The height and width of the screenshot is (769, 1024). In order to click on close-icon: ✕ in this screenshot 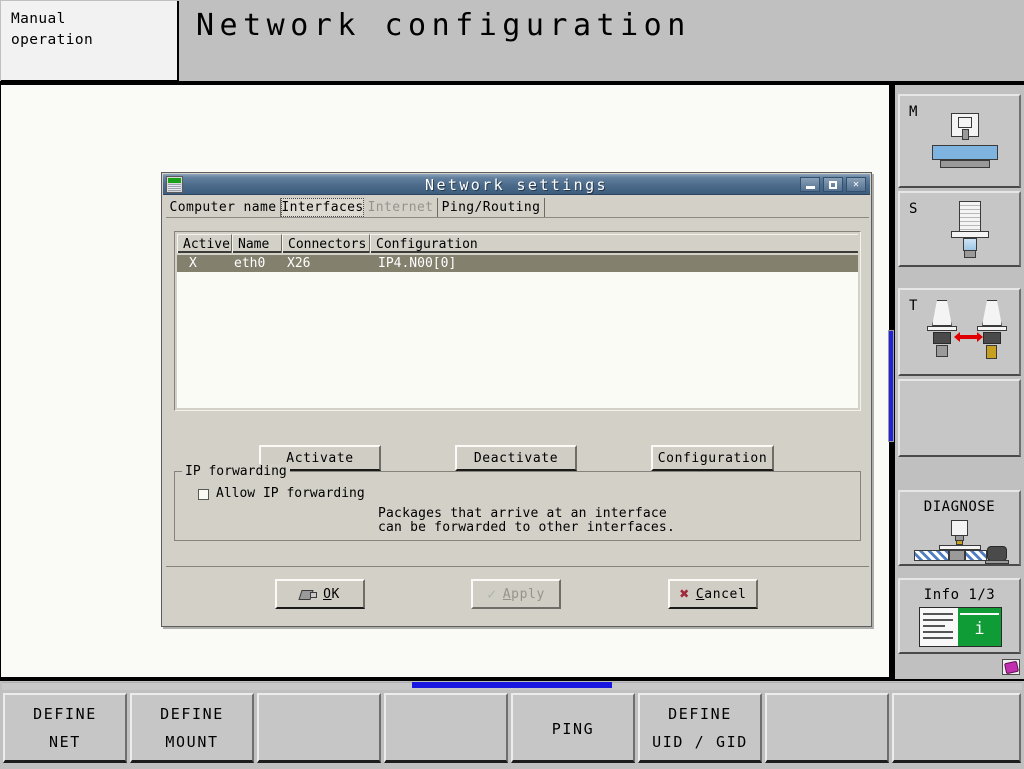, I will do `click(856, 184)`.